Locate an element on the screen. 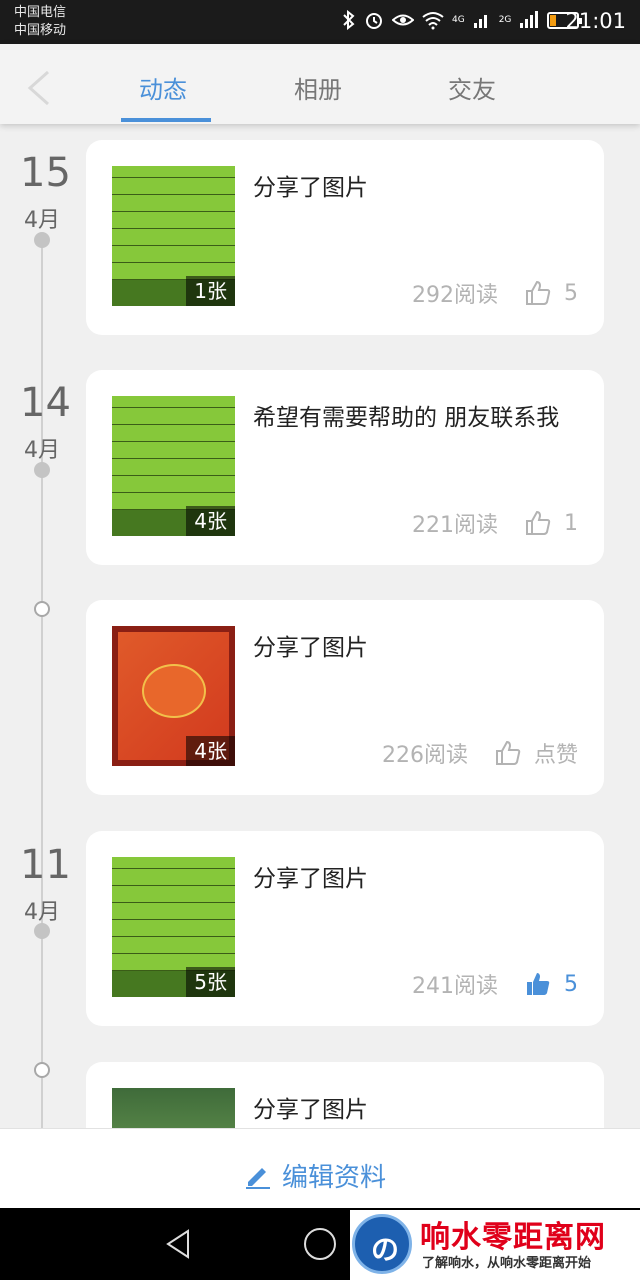  status-icons: 4G 2G is located at coordinates (462, 20).